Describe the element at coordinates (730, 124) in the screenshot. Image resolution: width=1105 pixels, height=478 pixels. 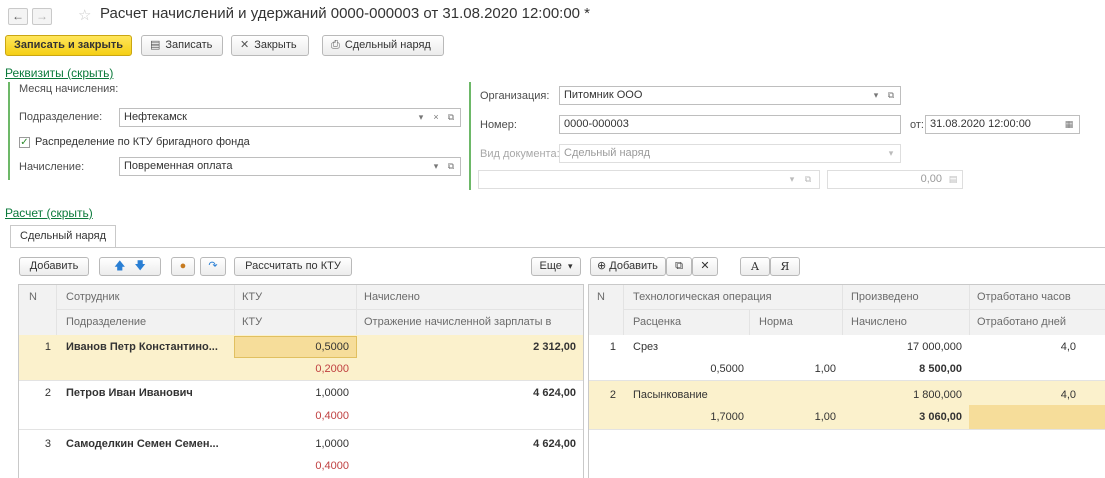
I see `number-field: 0000-000003` at that location.